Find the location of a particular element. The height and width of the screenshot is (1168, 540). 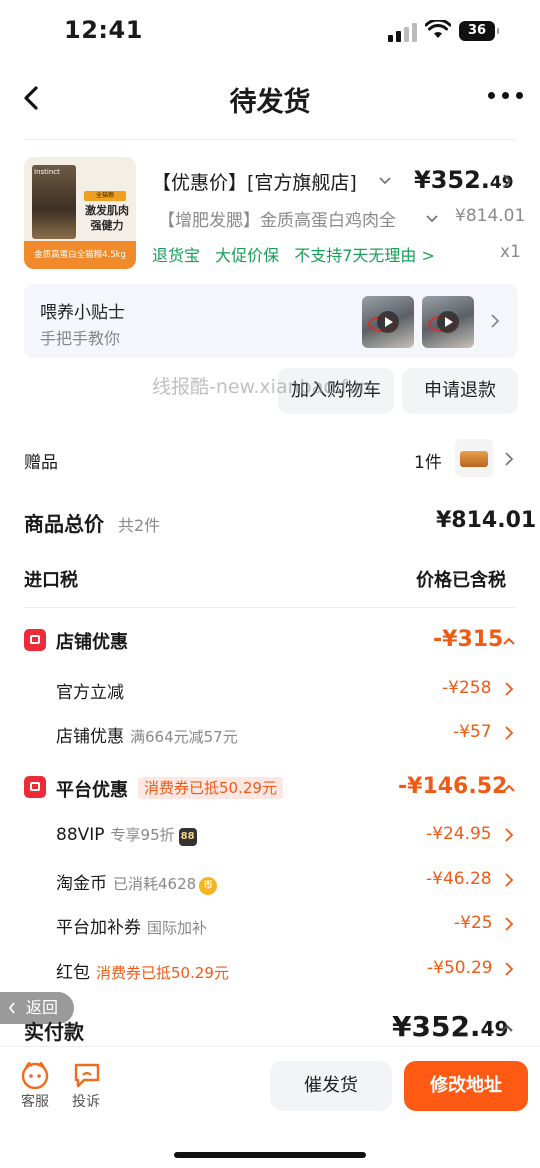

thumb-band: 金质高蛋白全猫粮4.5kg is located at coordinates (80, 255).